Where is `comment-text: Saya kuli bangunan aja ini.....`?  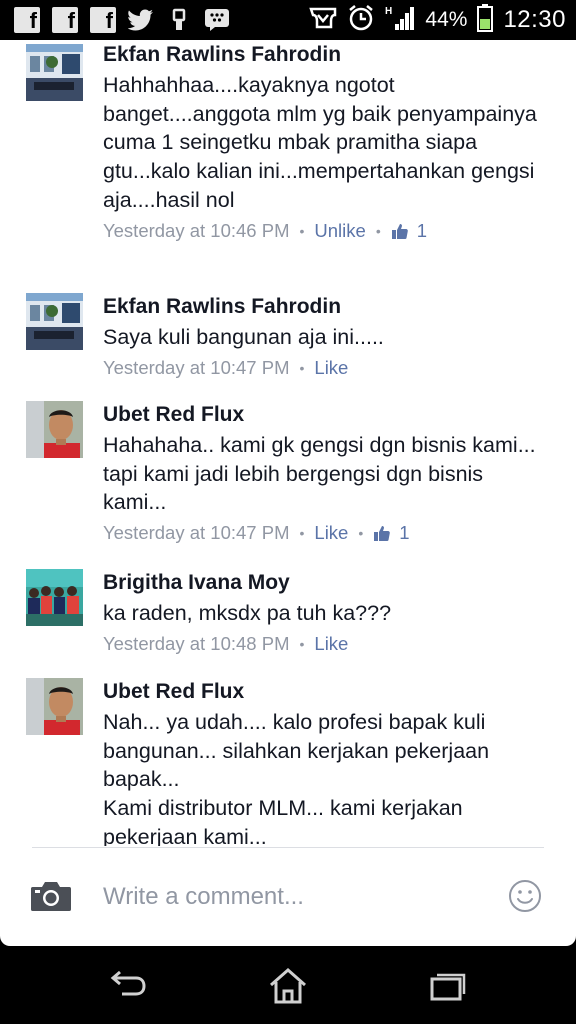 comment-text: Saya kuli bangunan aja ini..... is located at coordinates (243, 337).